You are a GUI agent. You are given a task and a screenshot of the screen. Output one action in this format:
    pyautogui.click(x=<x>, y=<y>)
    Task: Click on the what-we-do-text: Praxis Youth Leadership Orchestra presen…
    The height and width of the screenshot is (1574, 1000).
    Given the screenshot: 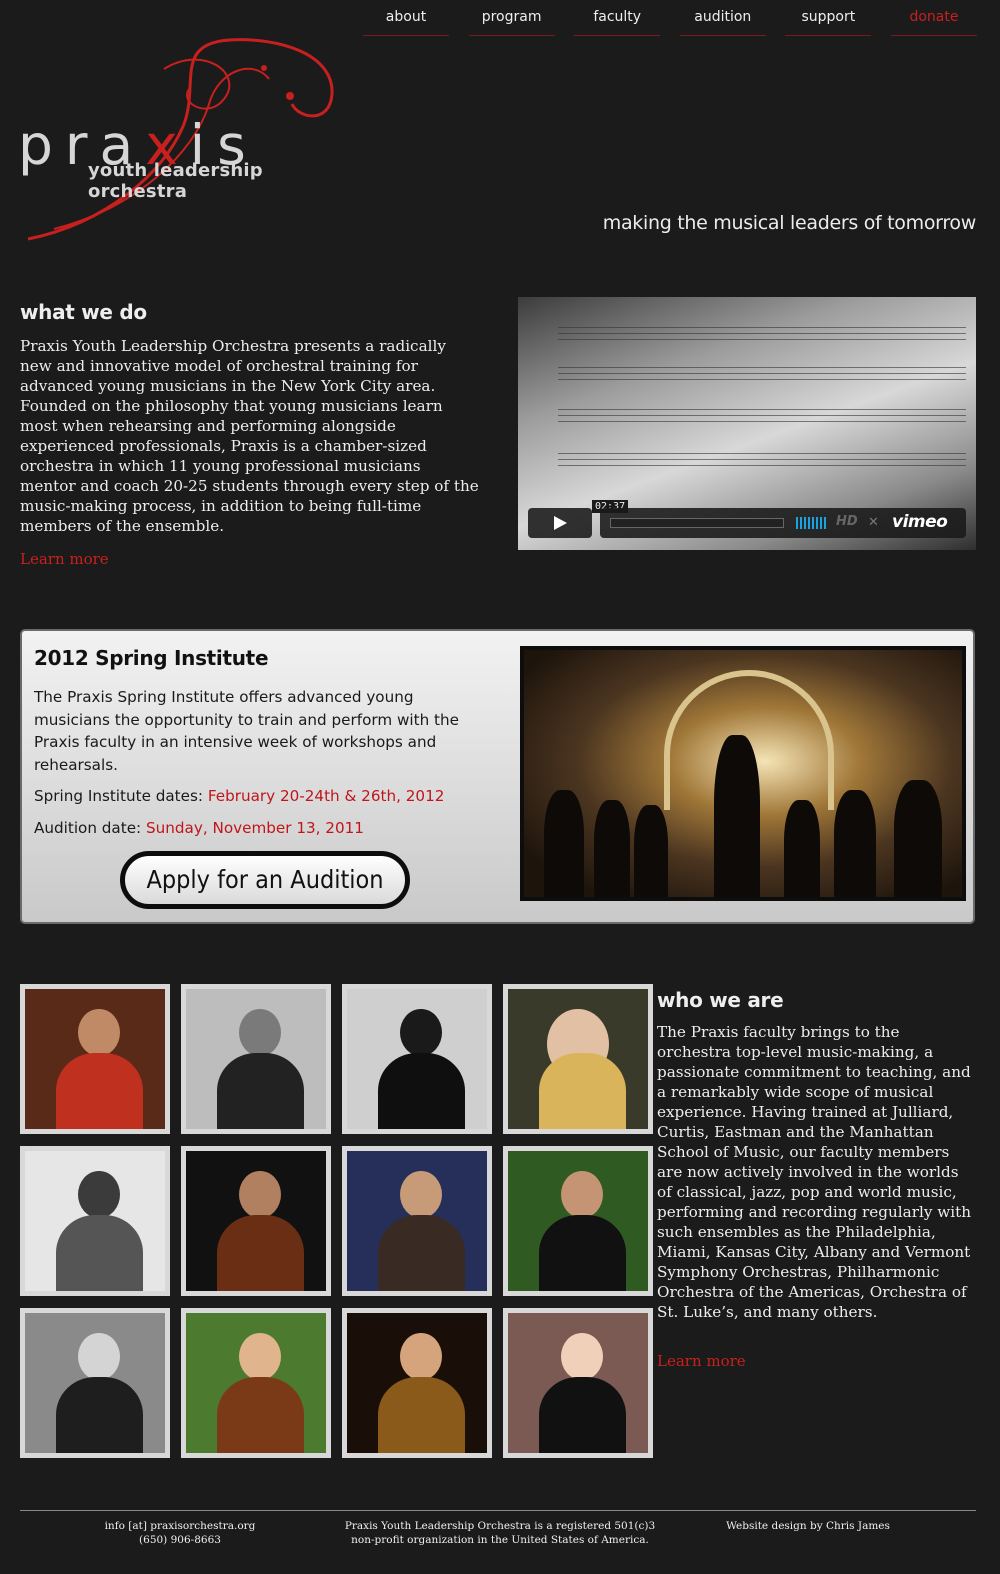 What is the action you would take?
    pyautogui.click(x=249, y=436)
    